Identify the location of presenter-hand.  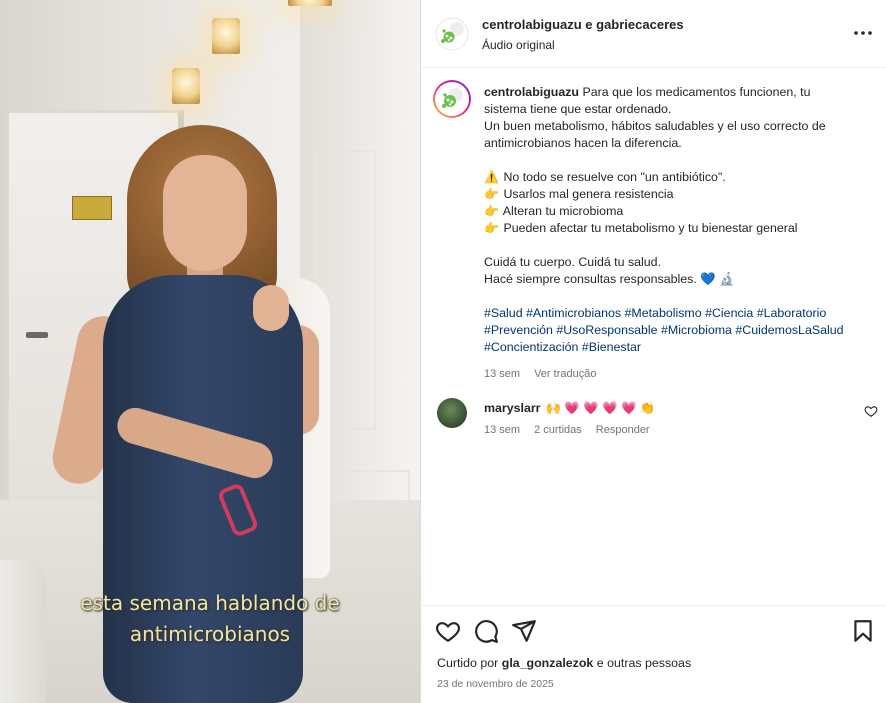
(271, 308).